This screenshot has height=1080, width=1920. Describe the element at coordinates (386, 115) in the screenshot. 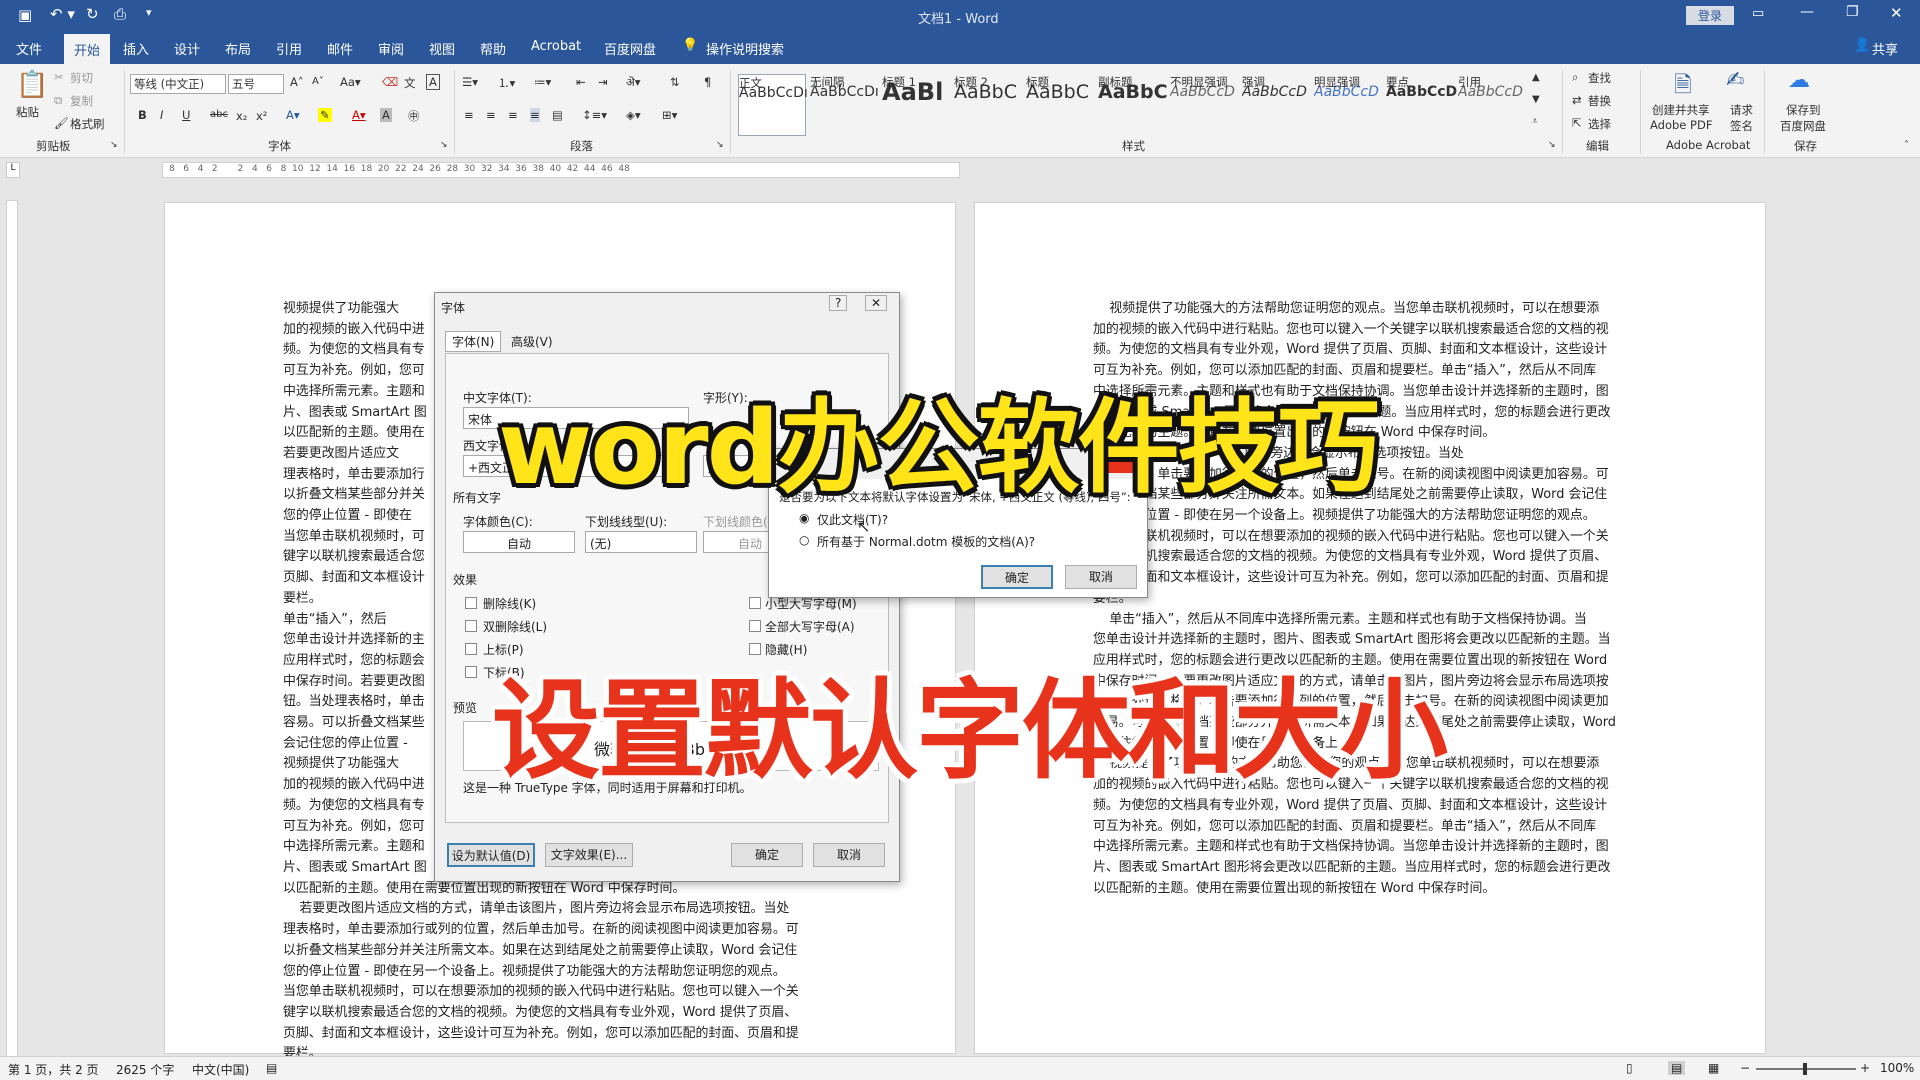

I see `char-shading-icon: A` at that location.